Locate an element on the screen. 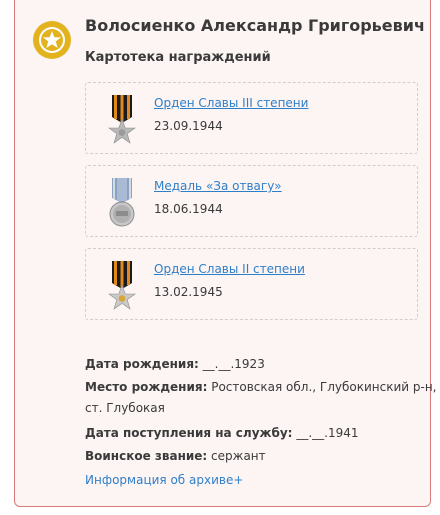 This screenshot has height=515, width=440. service-date-row: Дата поступления на службу: __.__.1941 is located at coordinates (221, 433).